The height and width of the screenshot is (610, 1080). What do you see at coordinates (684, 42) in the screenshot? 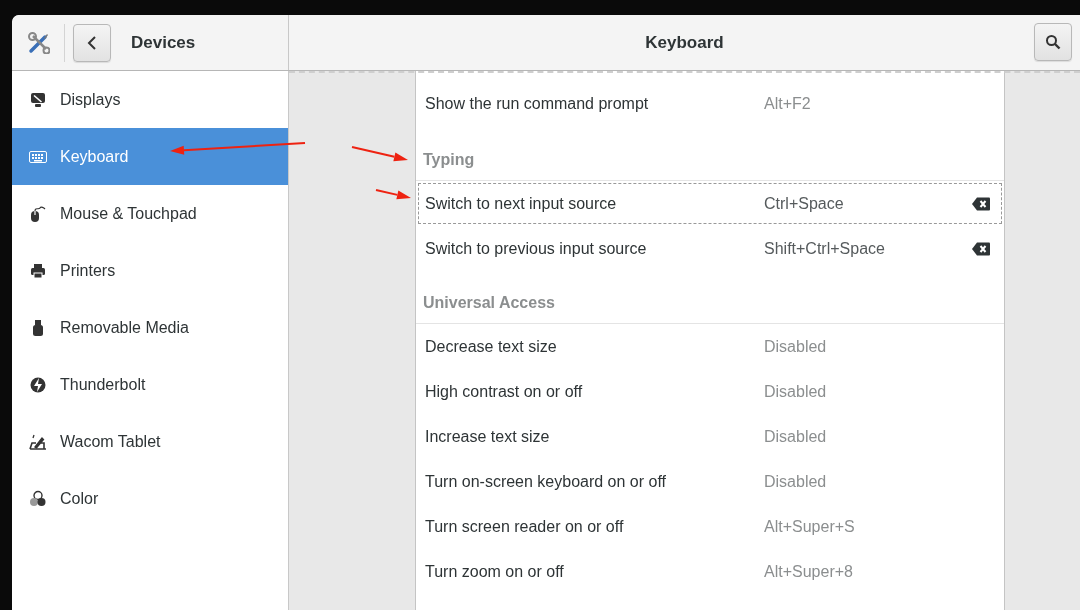
I see `window-title: Keyboard` at bounding box center [684, 42].